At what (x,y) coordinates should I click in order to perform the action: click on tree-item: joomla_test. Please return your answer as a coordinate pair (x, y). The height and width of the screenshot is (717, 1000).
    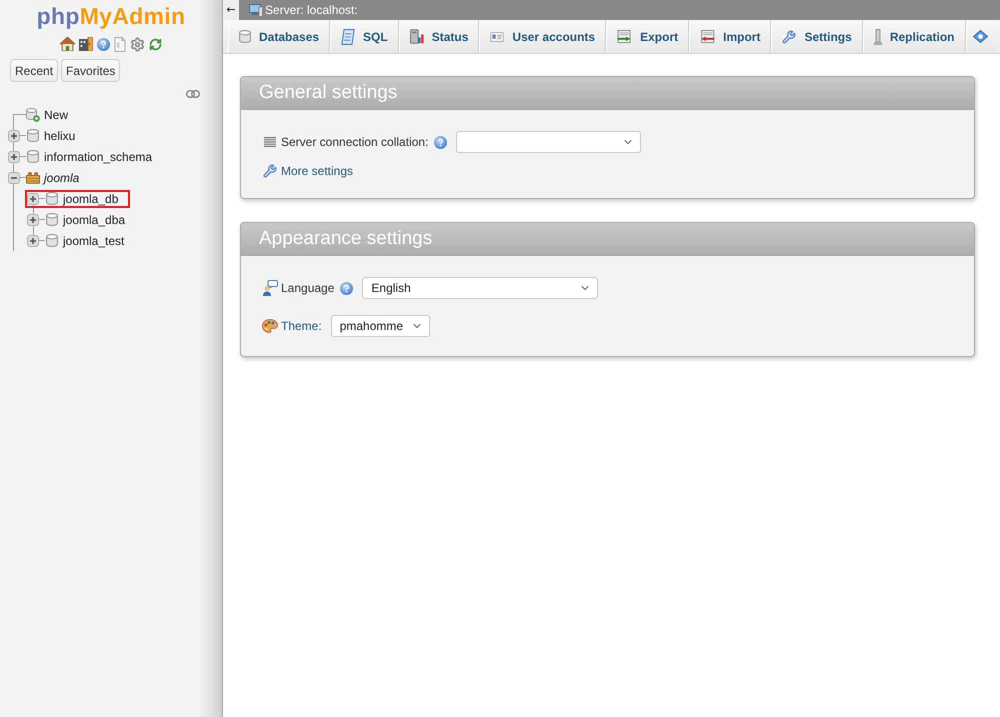
    Looking at the image, I should click on (93, 241).